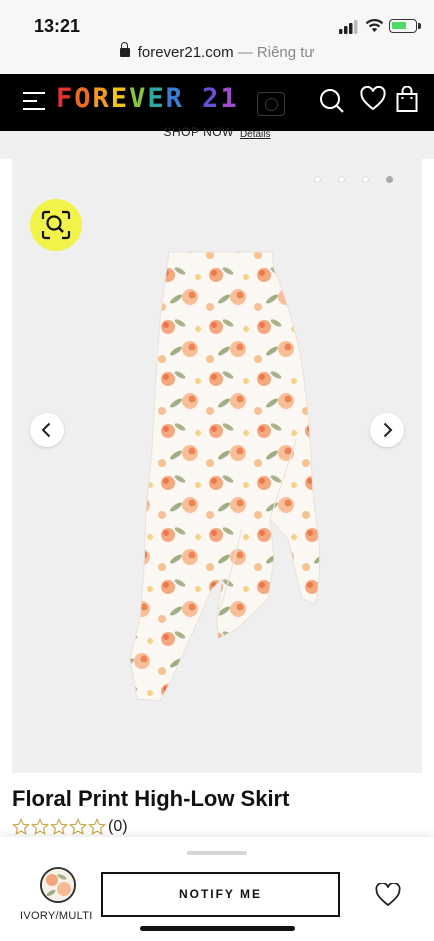 The width and height of the screenshot is (434, 941). I want to click on logo-letter: F, so click(65, 98).